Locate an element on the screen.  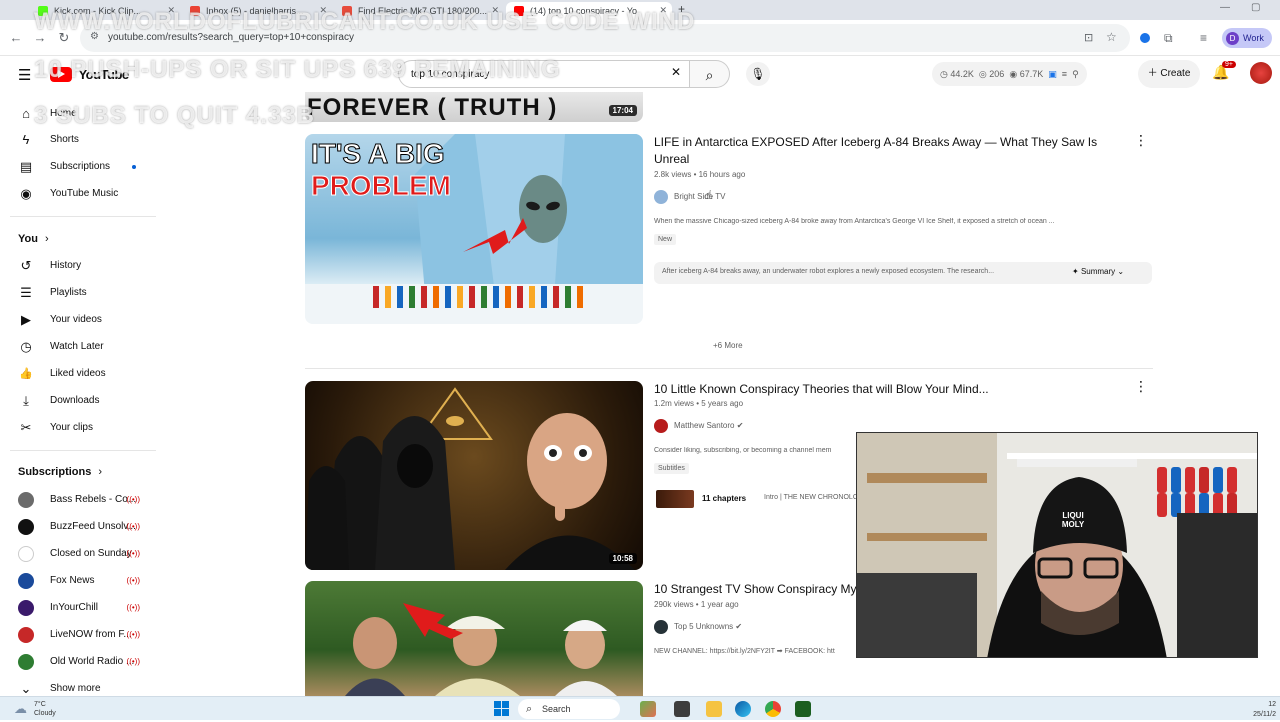
thumbnail-art is located at coordinates (481, 649).